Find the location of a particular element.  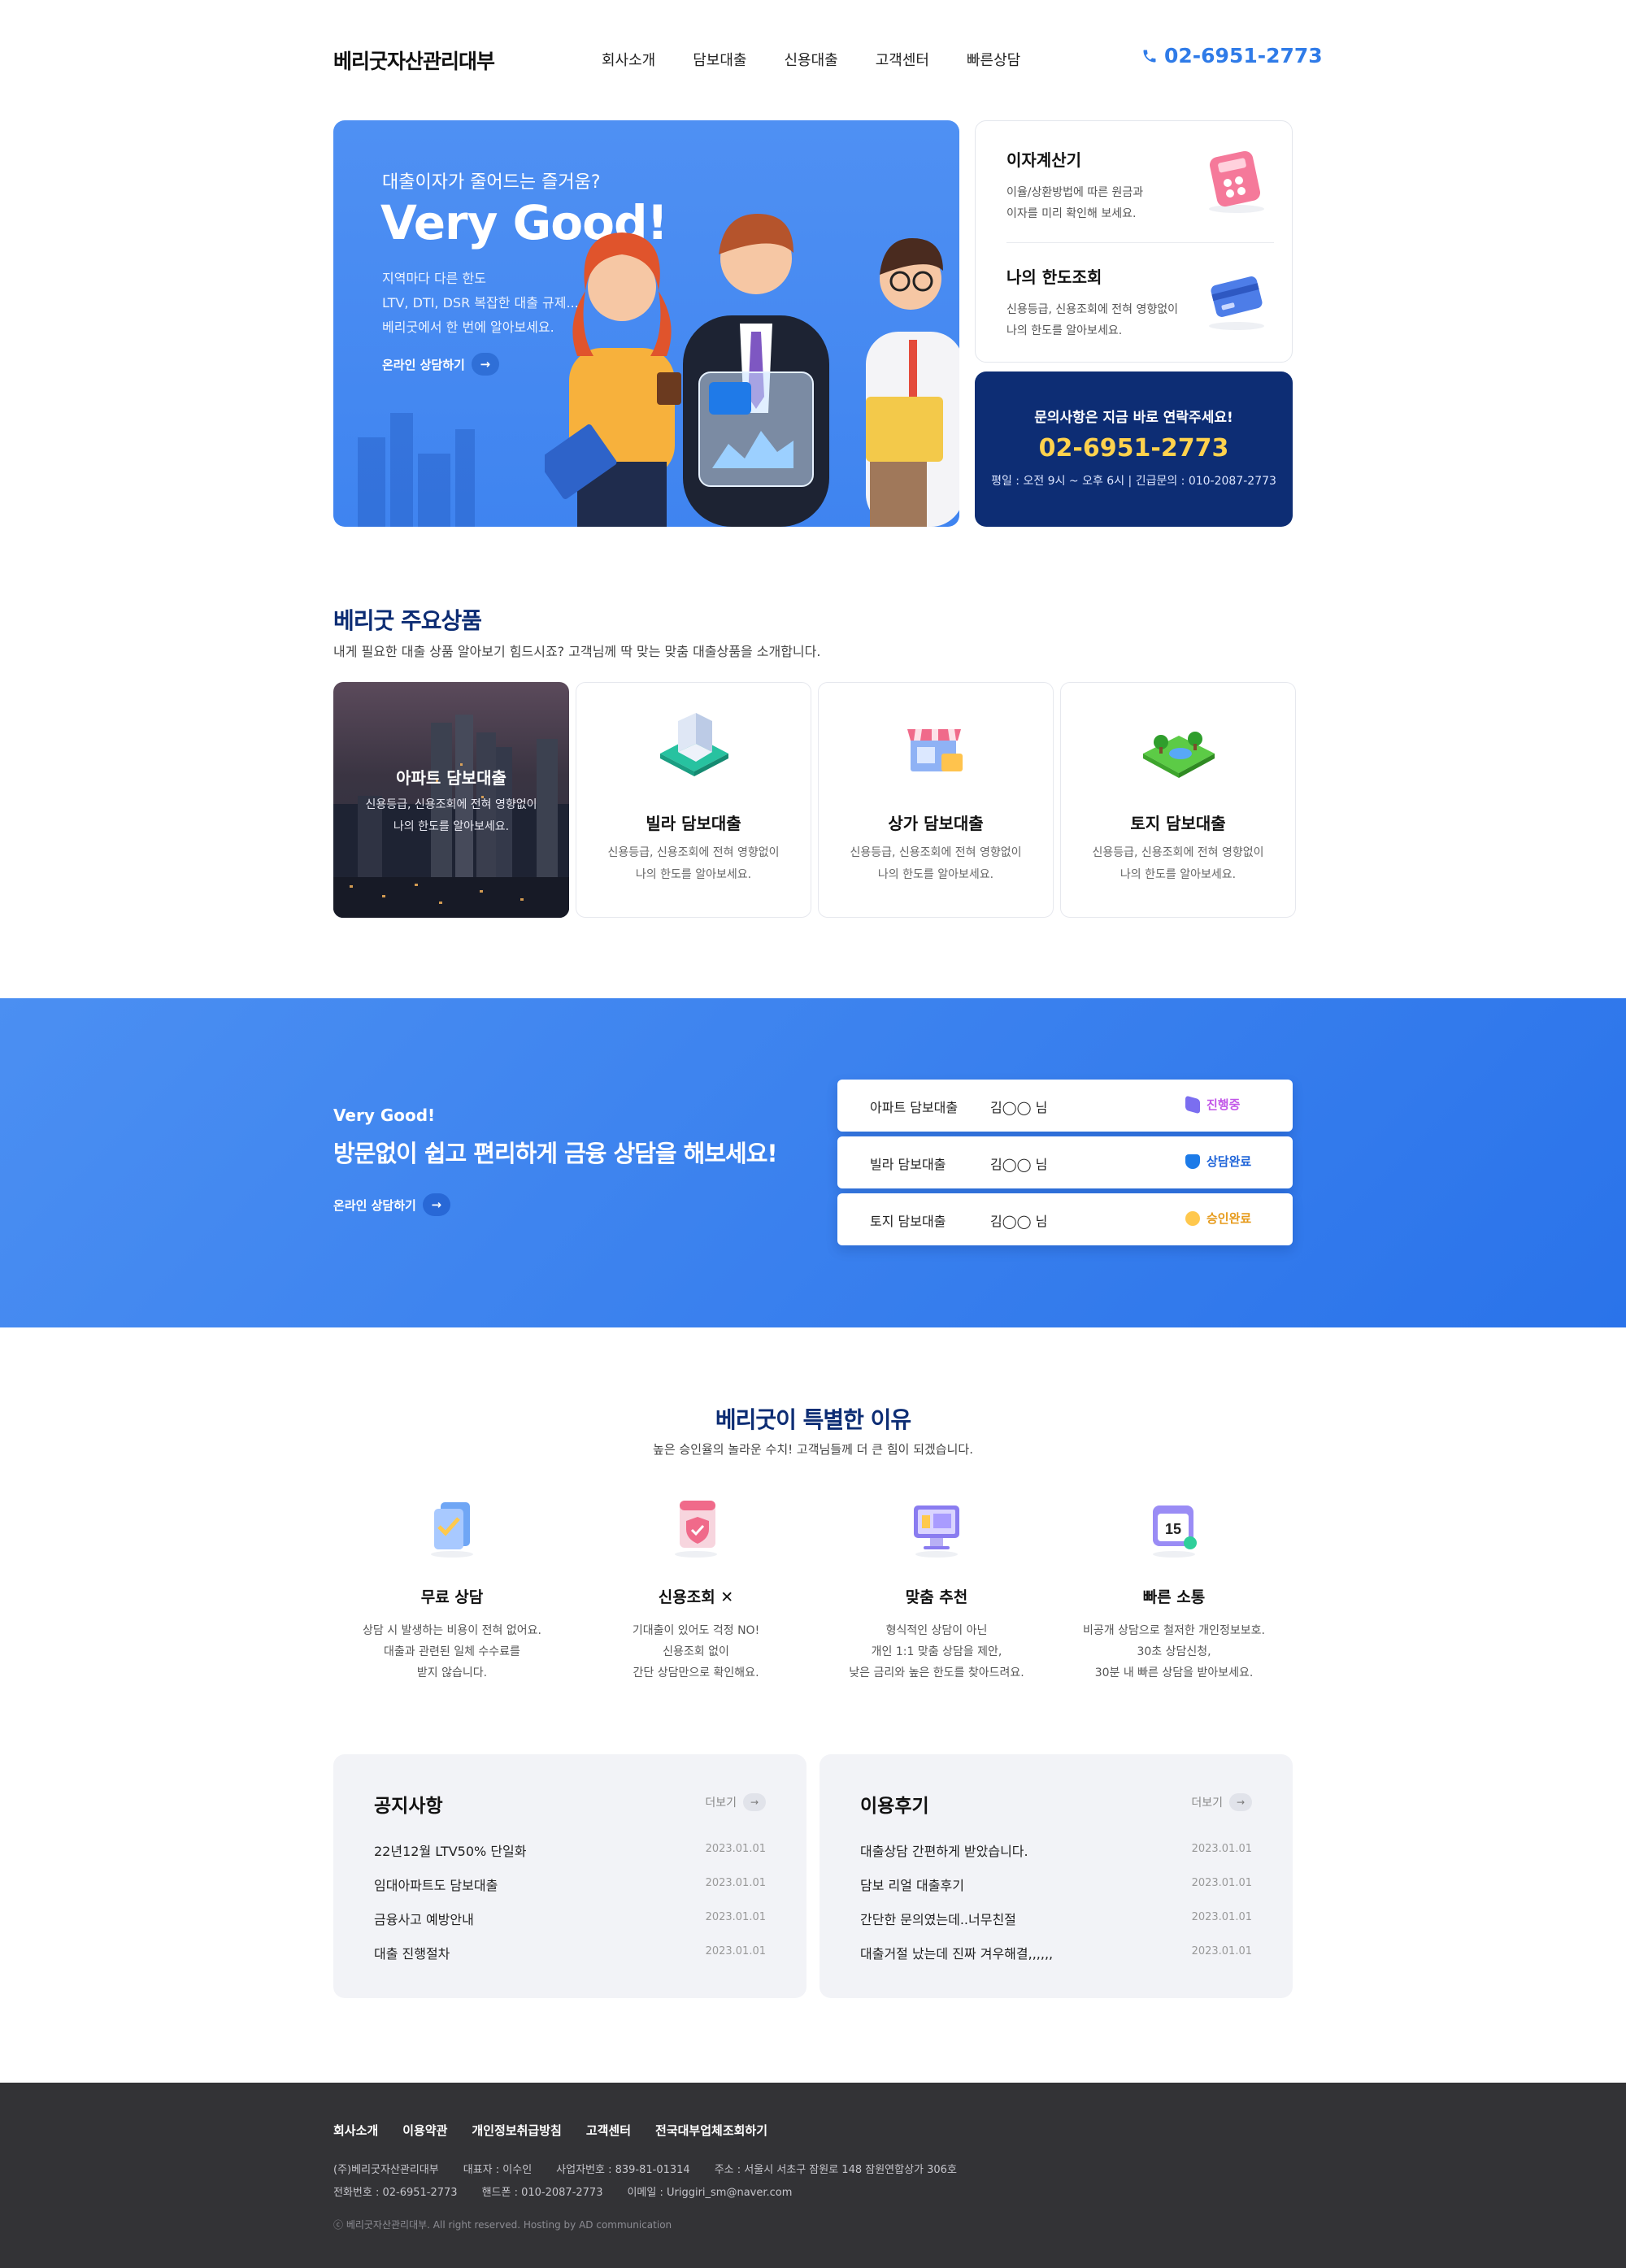

contact-phone: 02-6951-2773 is located at coordinates (1134, 448).